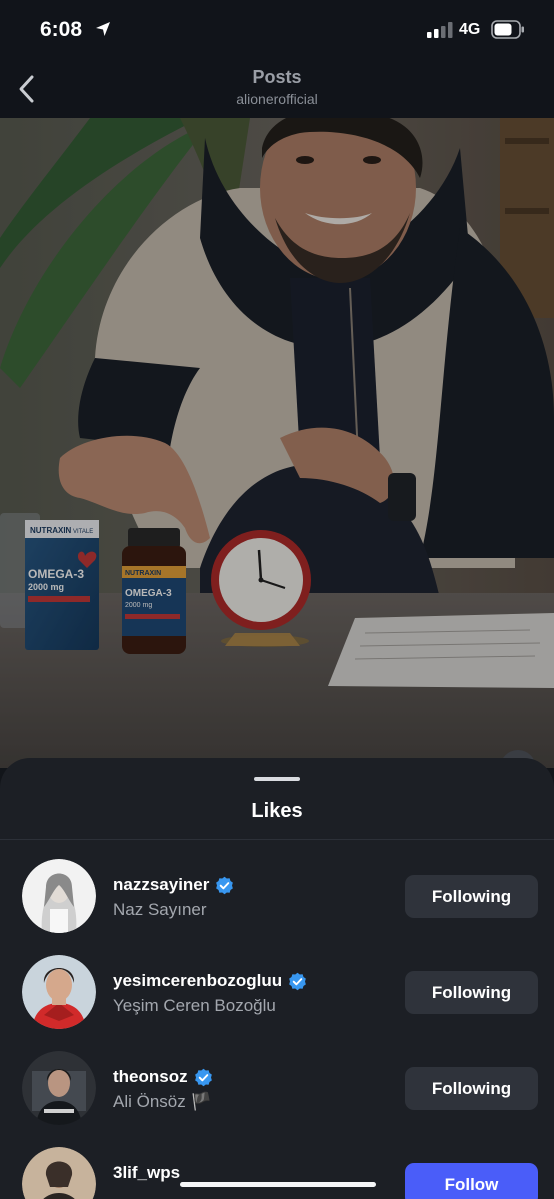  Describe the element at coordinates (440, 30) in the screenshot. I see `signal-bars-icon` at that location.